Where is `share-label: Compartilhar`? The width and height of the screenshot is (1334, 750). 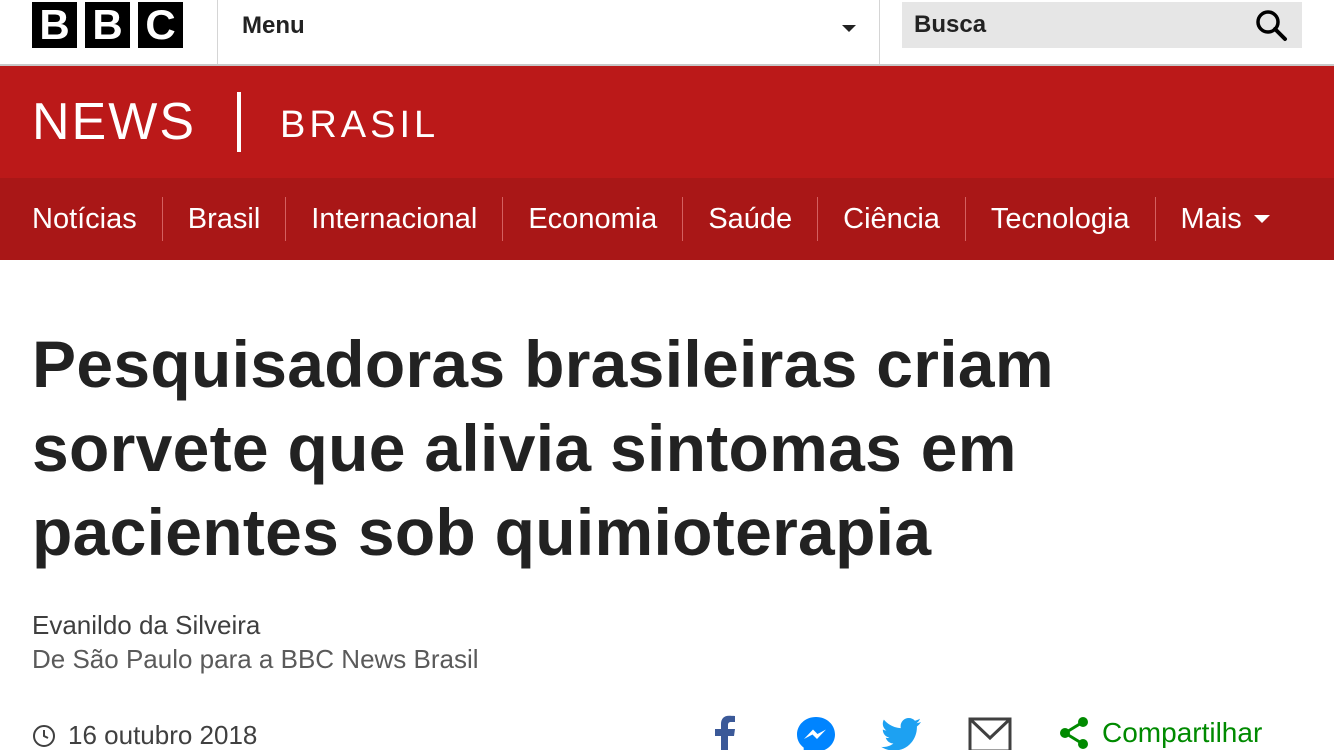 share-label: Compartilhar is located at coordinates (1182, 732).